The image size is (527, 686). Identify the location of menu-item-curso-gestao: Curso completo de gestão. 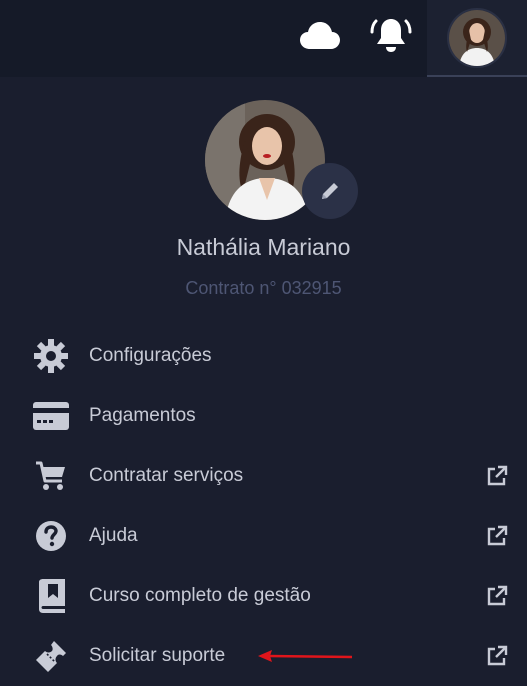
(263, 596).